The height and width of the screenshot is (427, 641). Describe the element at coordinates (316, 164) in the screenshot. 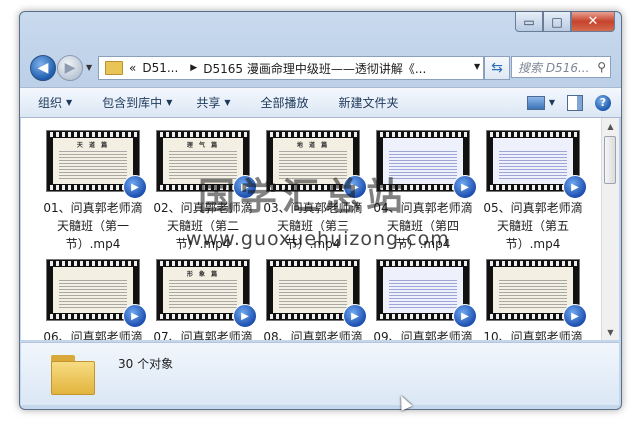

I see `video-thumbnail: 地 道 篇 ▶` at that location.